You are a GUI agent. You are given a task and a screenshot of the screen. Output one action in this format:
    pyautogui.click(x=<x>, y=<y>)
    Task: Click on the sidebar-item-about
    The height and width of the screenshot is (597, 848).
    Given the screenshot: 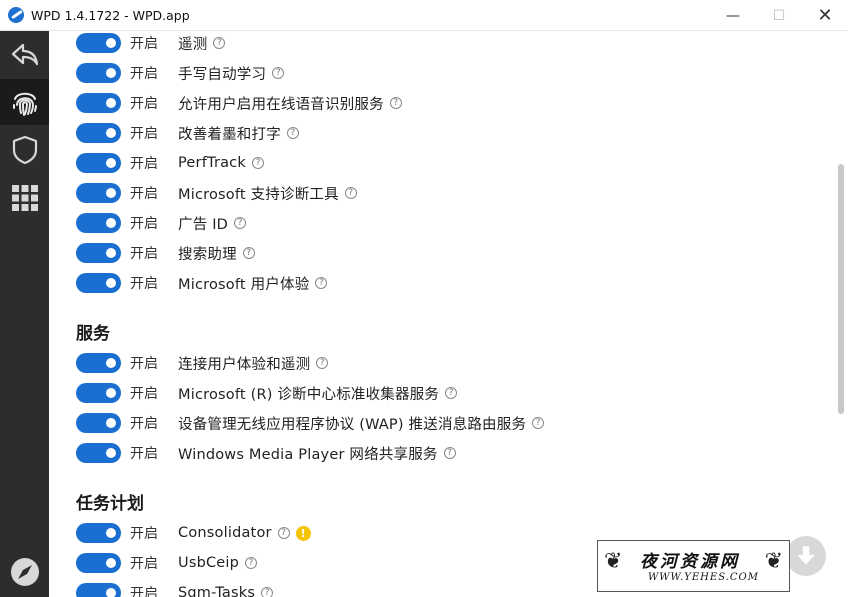 What is the action you would take?
    pyautogui.click(x=24, y=572)
    